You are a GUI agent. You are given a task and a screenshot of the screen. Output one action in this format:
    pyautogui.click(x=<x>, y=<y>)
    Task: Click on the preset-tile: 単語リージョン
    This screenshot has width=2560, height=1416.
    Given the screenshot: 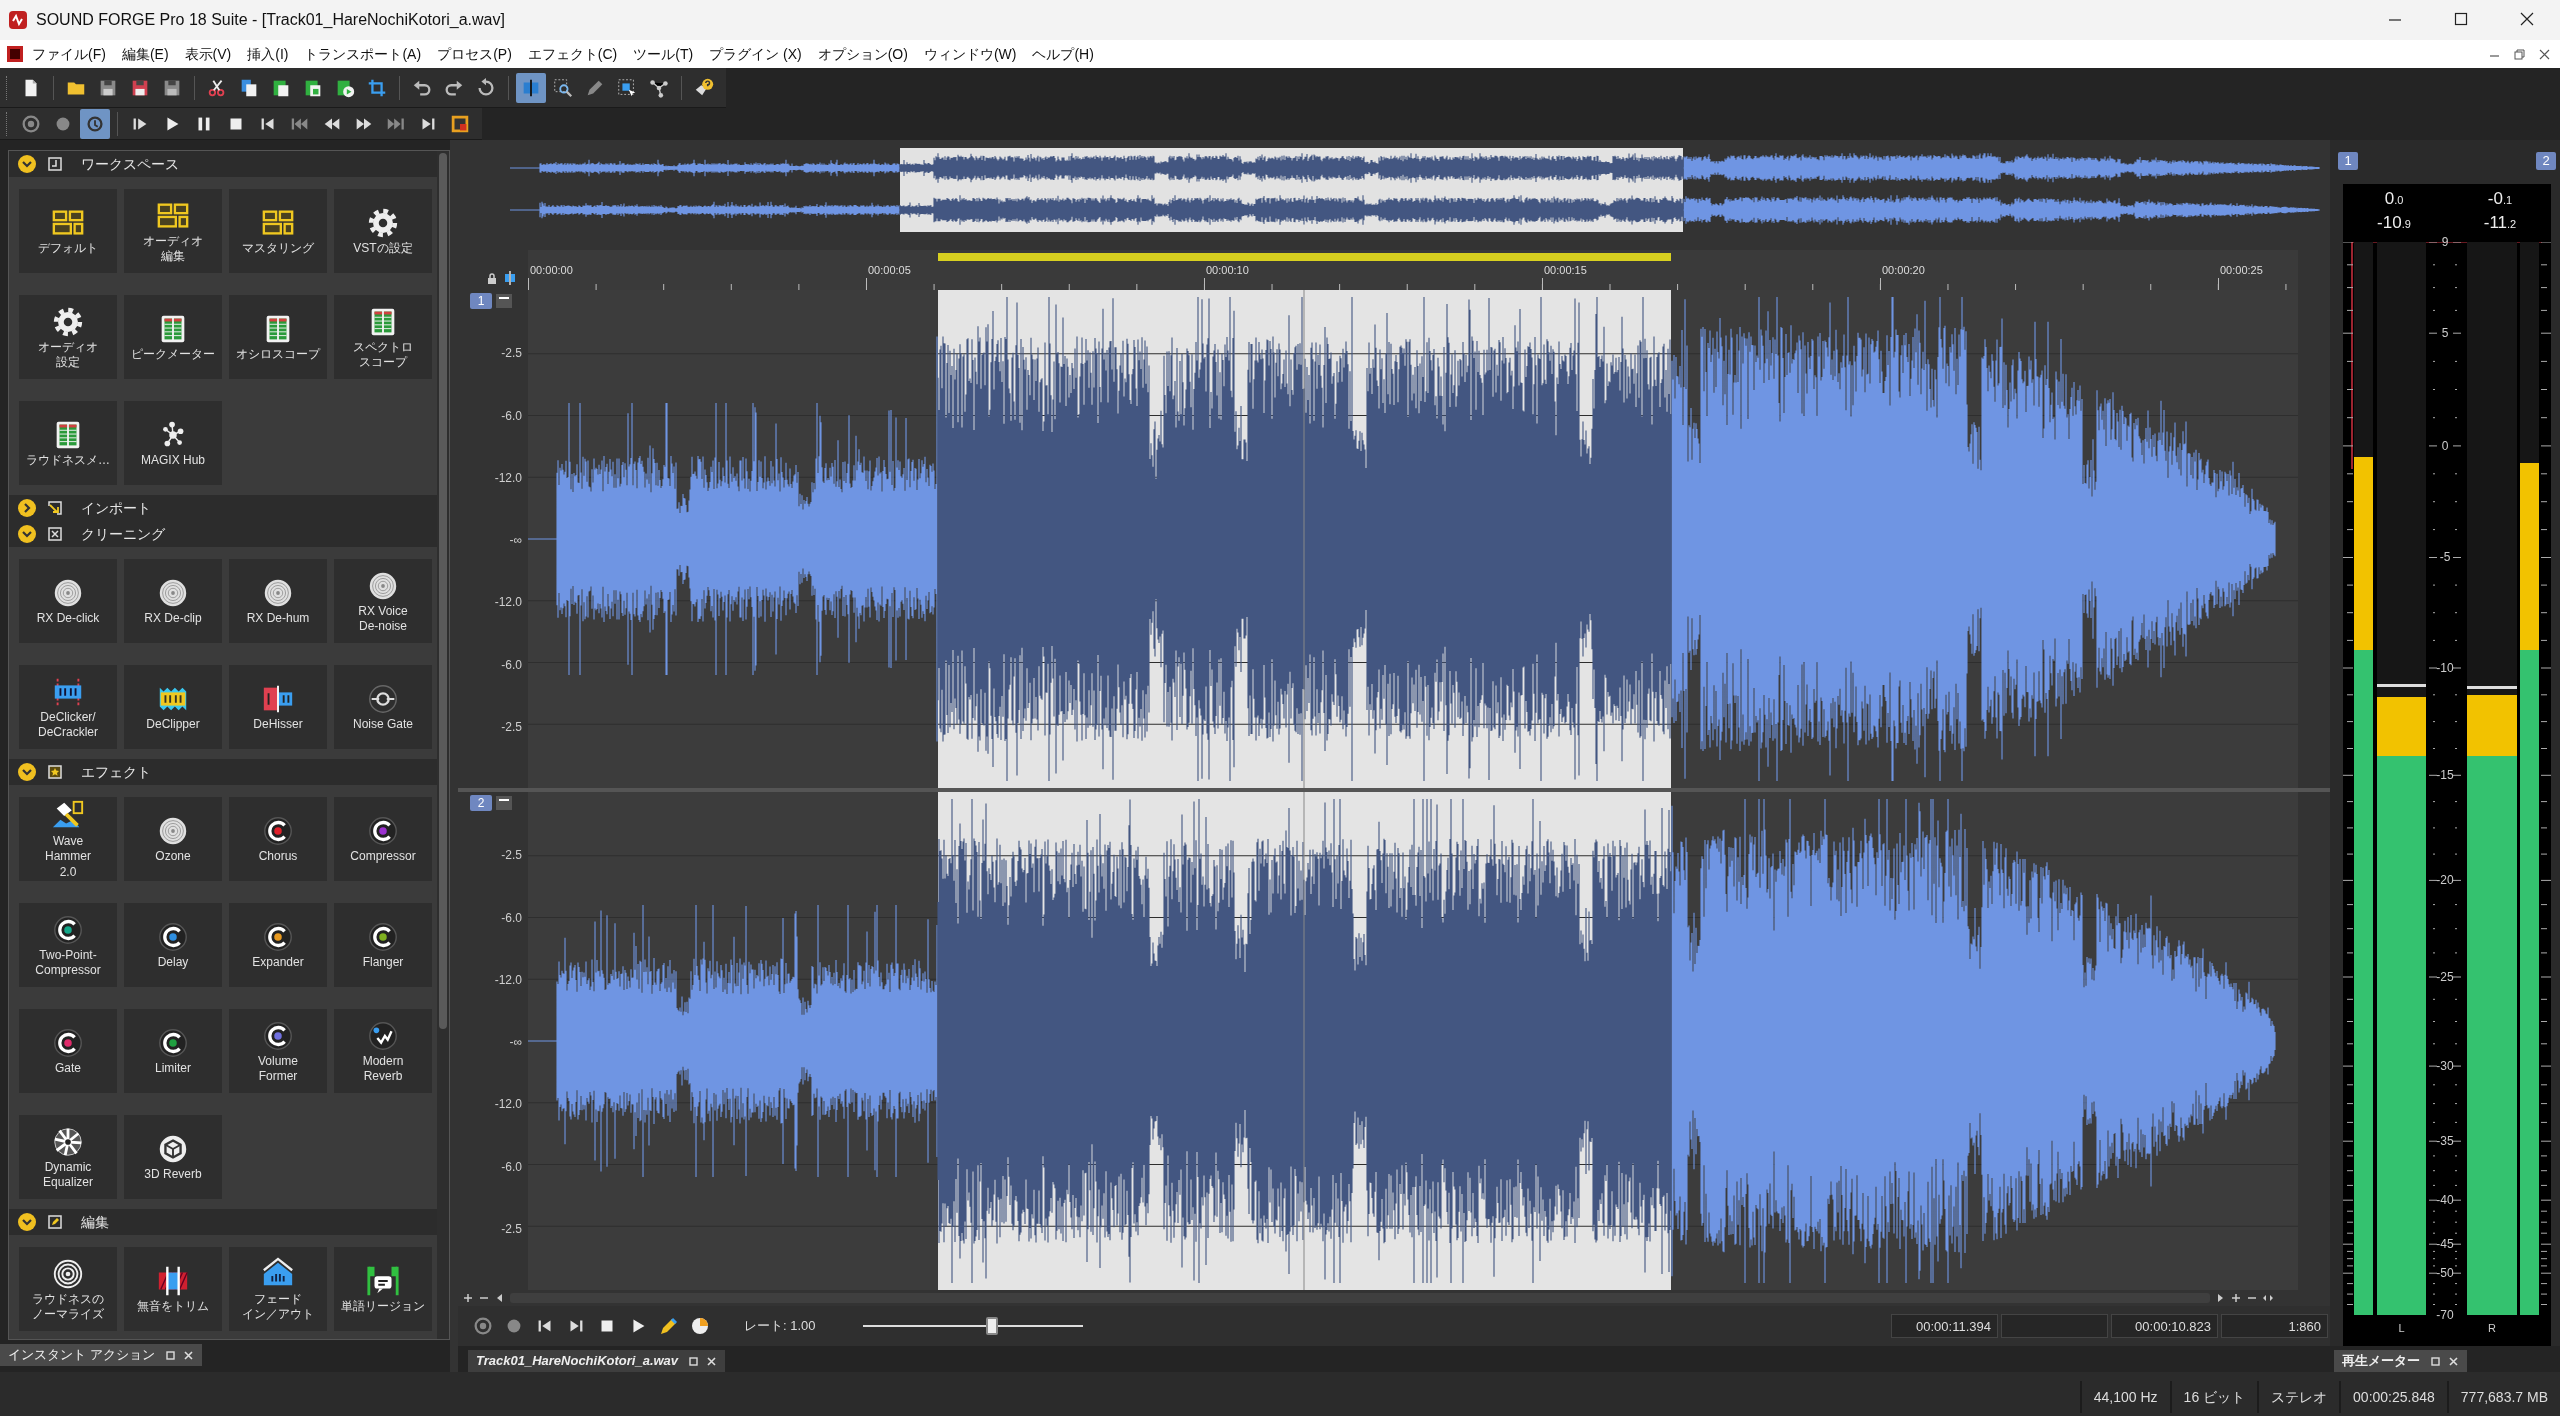 What is the action you would take?
    pyautogui.click(x=383, y=1289)
    